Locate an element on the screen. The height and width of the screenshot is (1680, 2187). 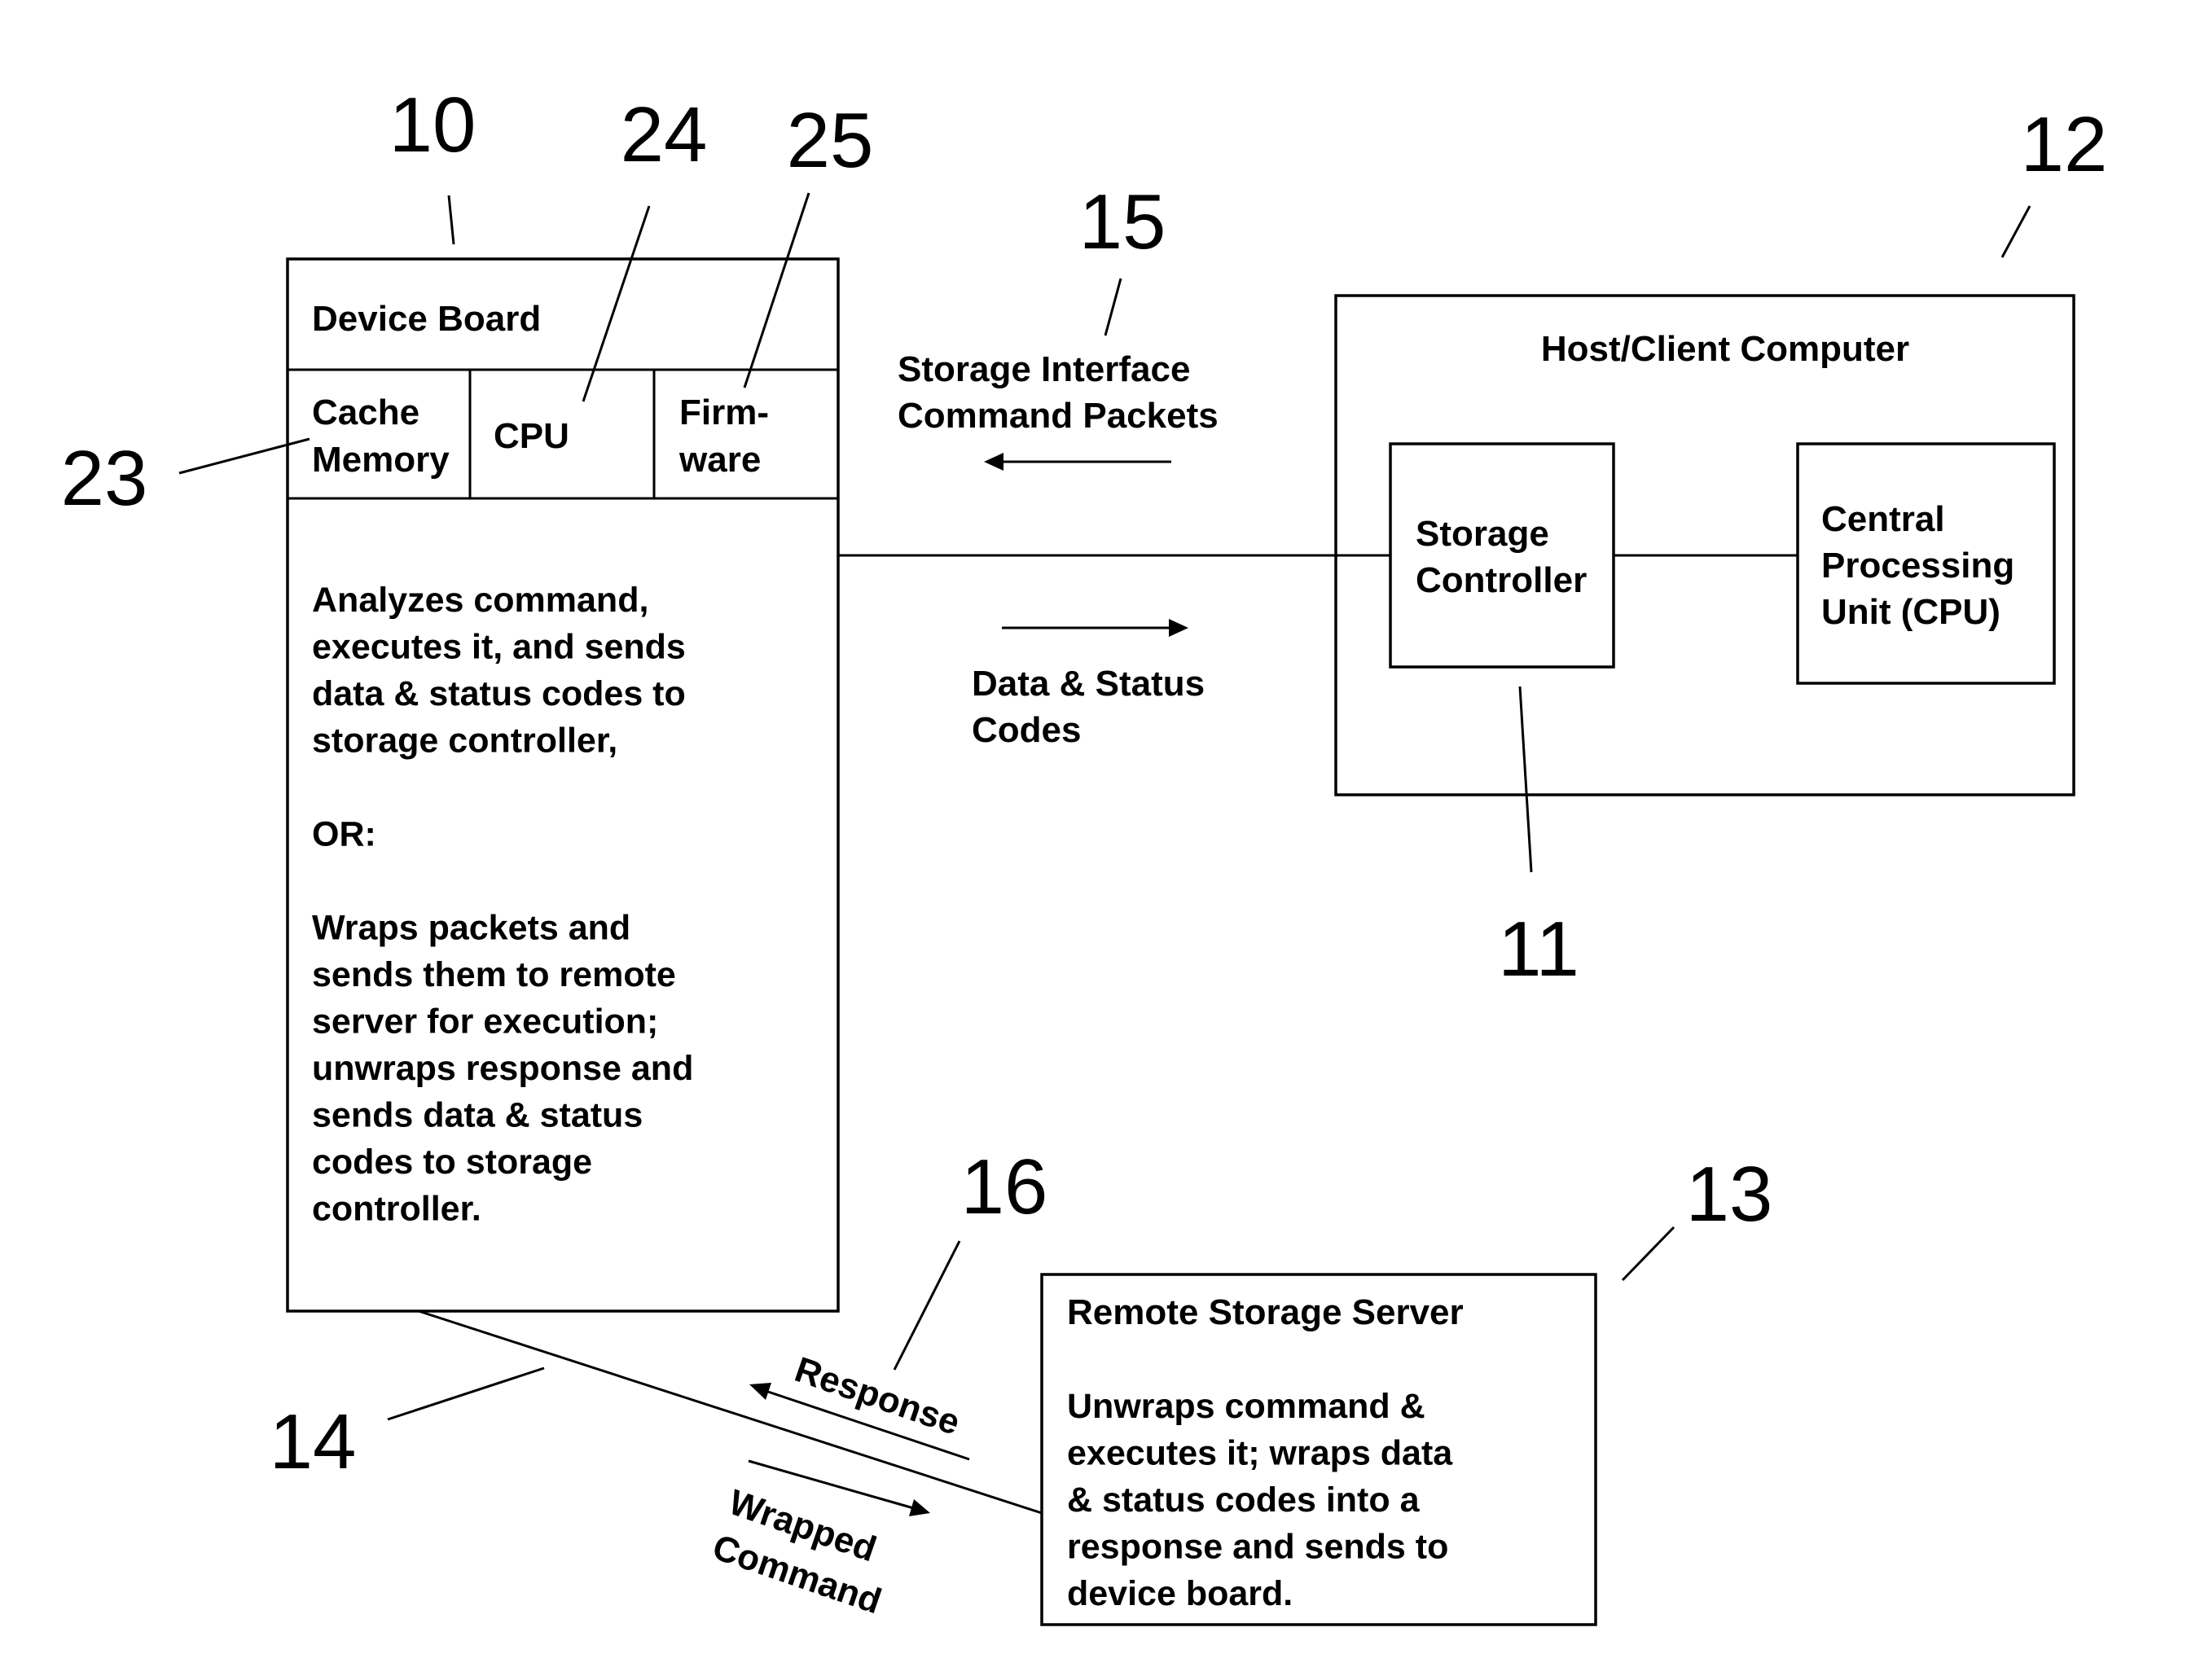
device-board-description-line: data & status codes to is located at coordinates (499, 693).